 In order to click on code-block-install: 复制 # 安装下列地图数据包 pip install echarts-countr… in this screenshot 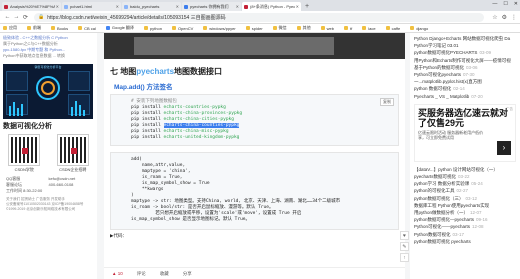, I will do `click(254, 120)`.